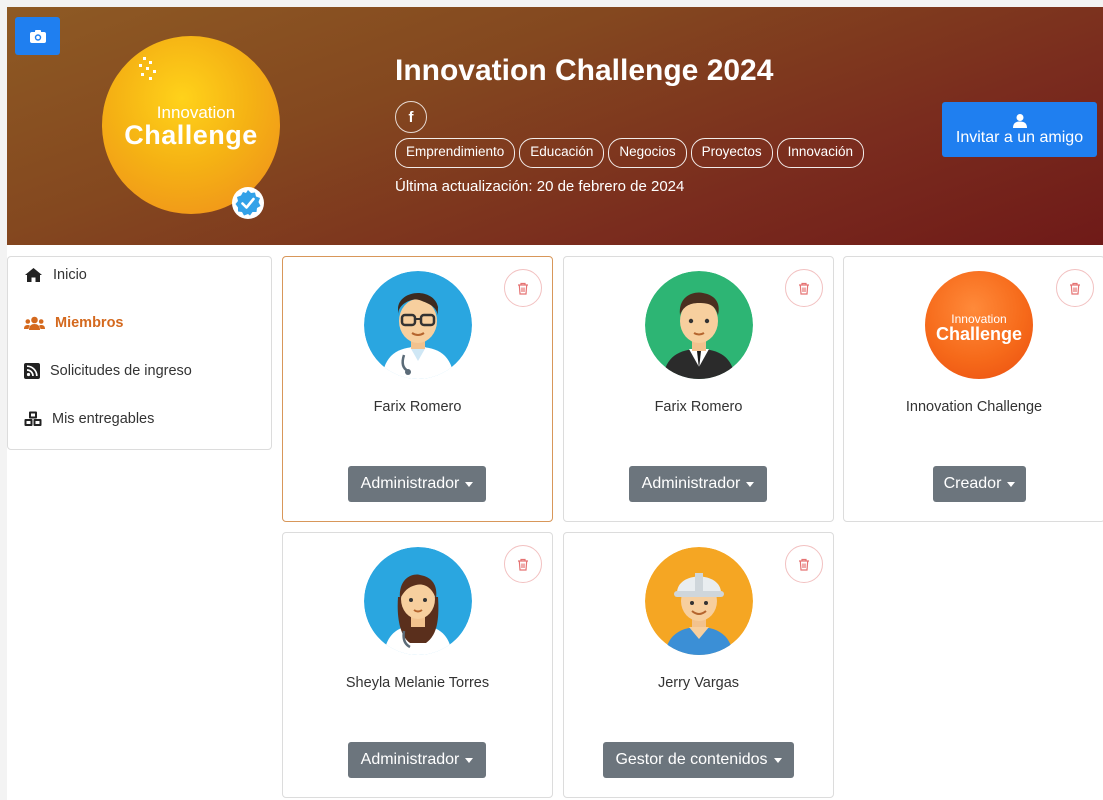  What do you see at coordinates (418, 601) in the screenshot?
I see `woman-doctor-avatar` at bounding box center [418, 601].